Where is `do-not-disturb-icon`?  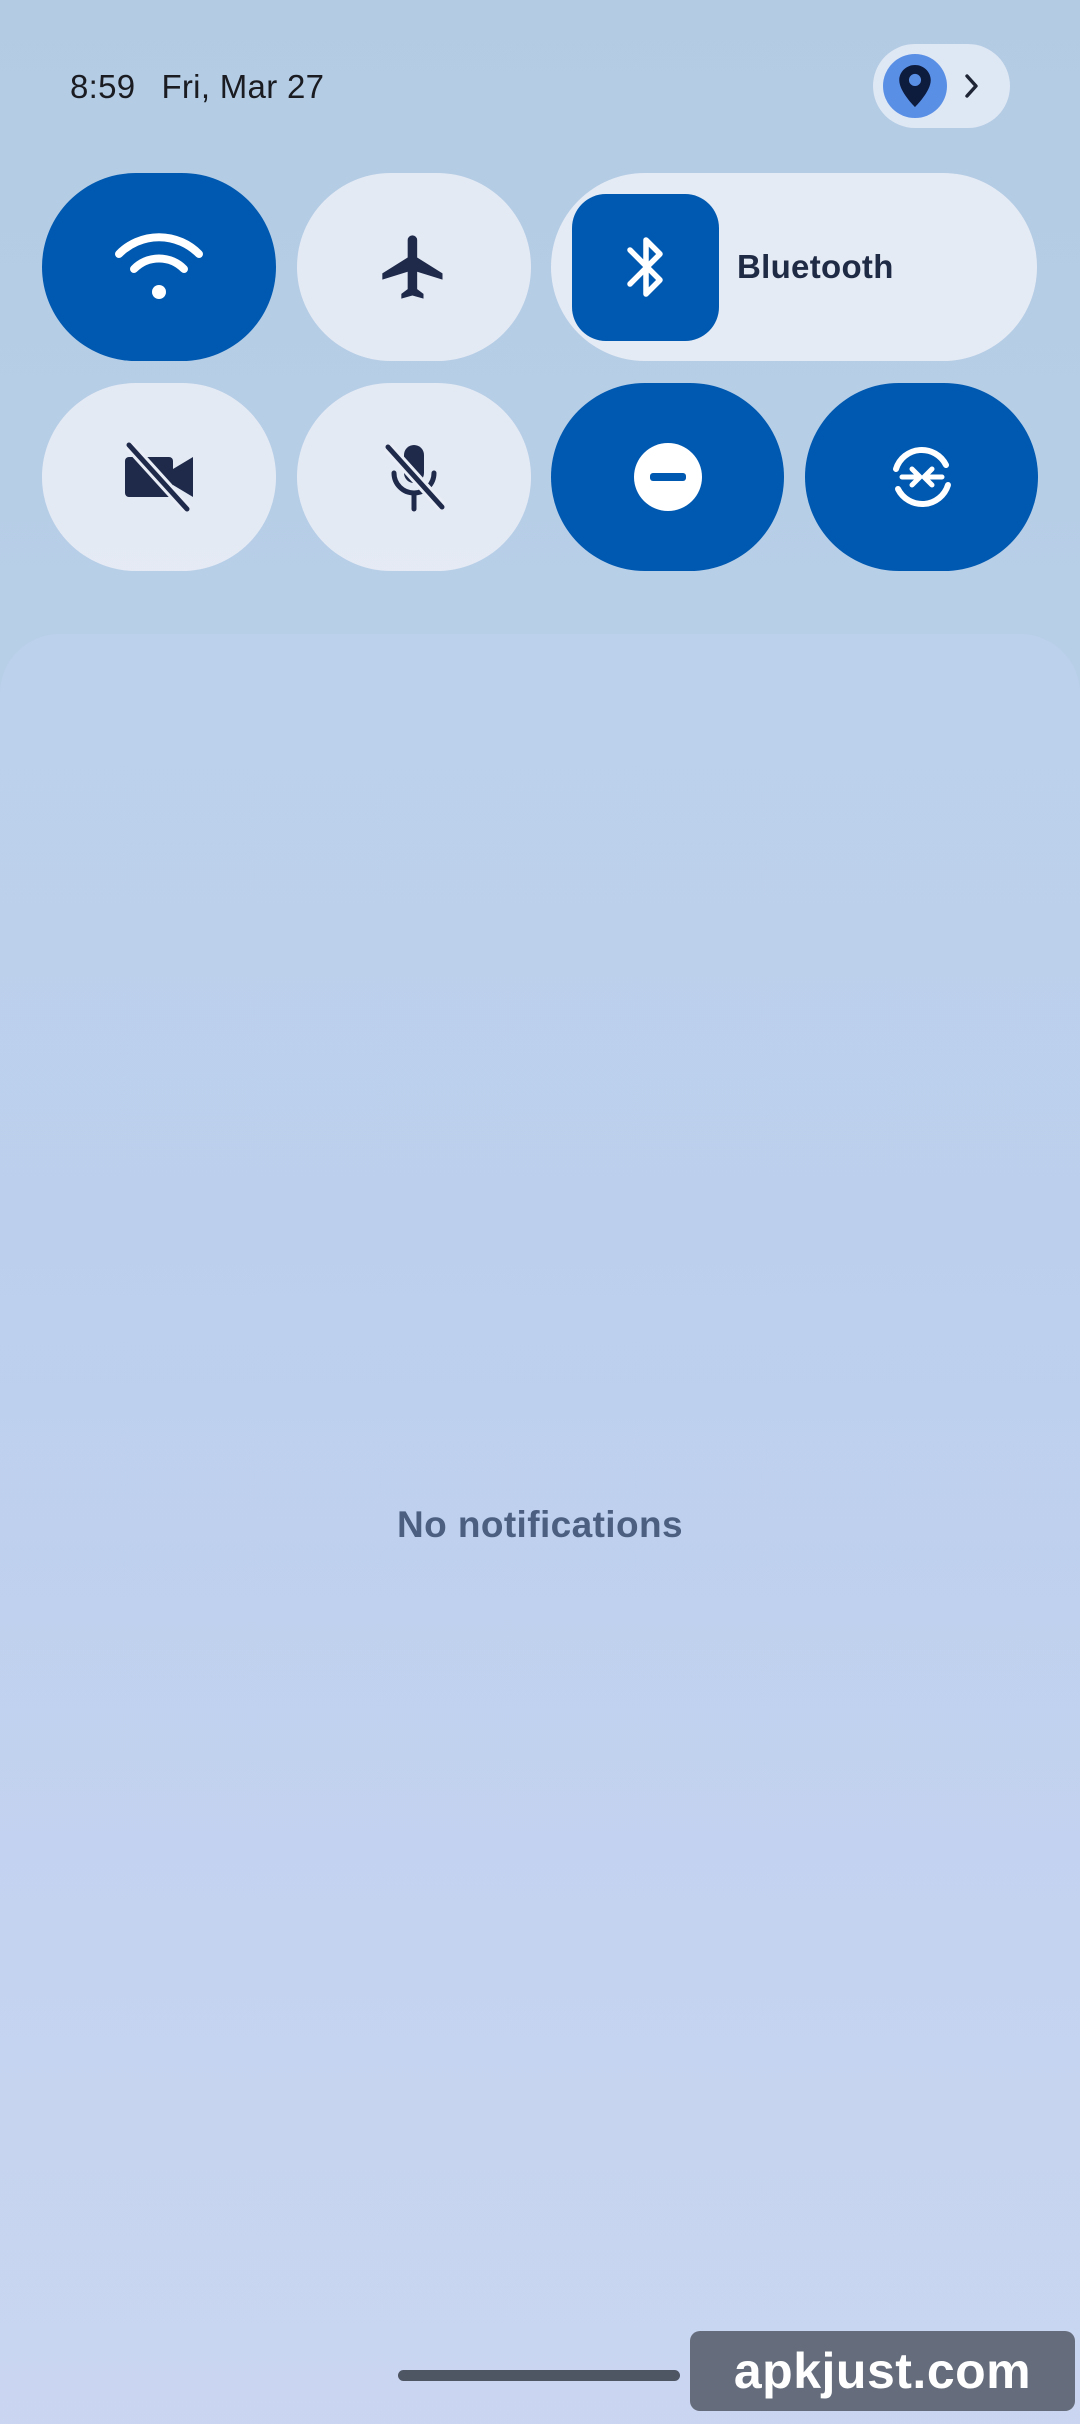 do-not-disturb-icon is located at coordinates (667, 477).